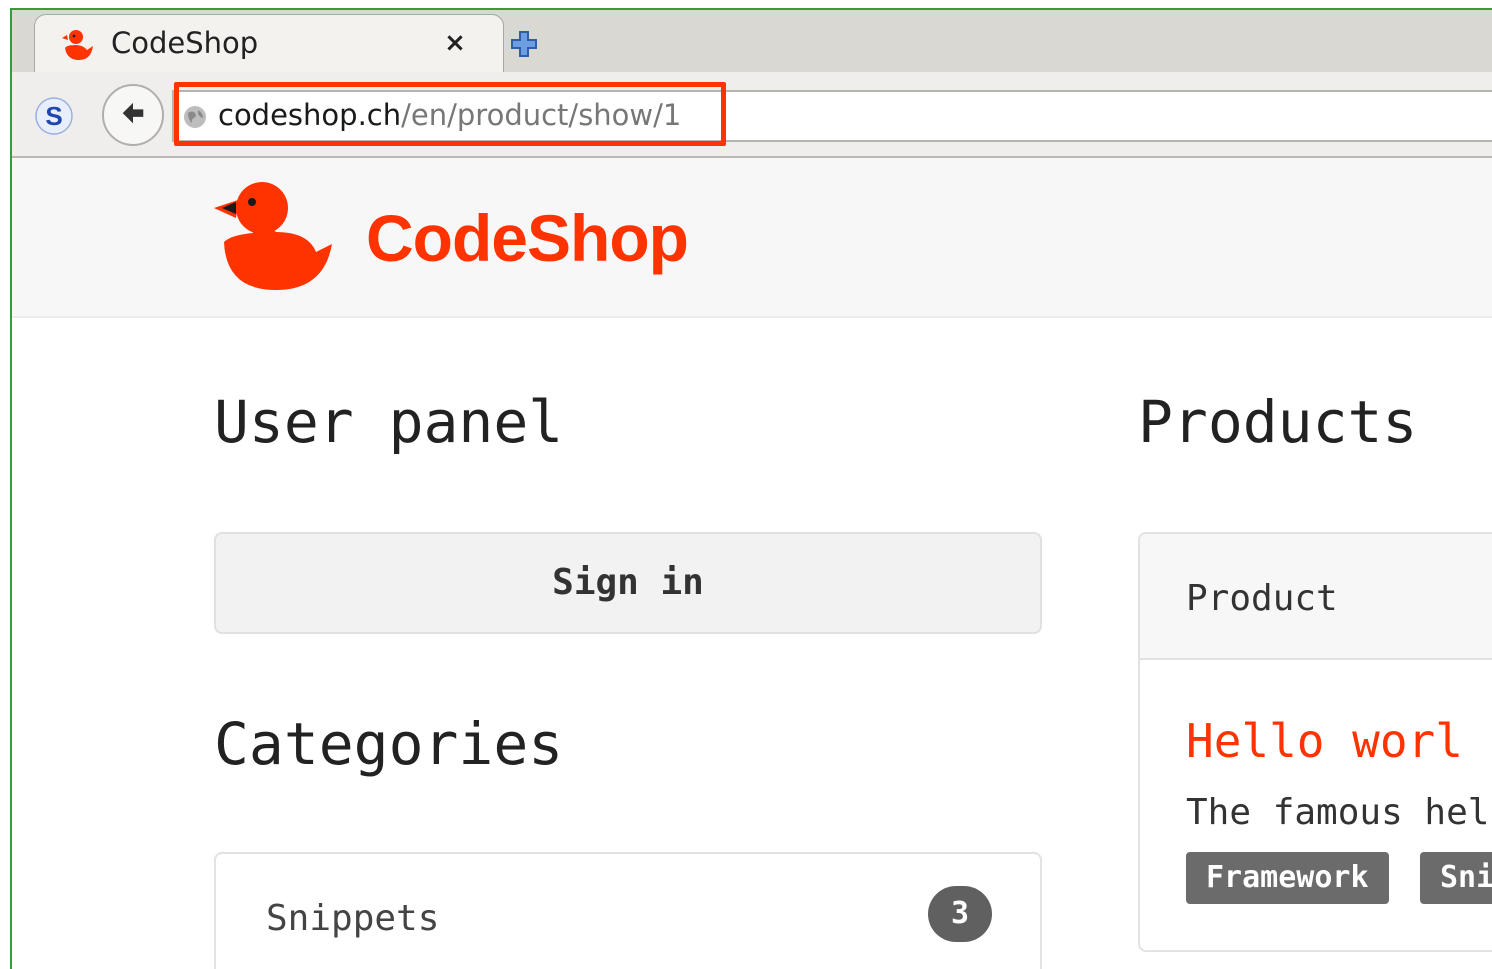  Describe the element at coordinates (1338, 812) in the screenshot. I see `product-description: The famous hel` at that location.